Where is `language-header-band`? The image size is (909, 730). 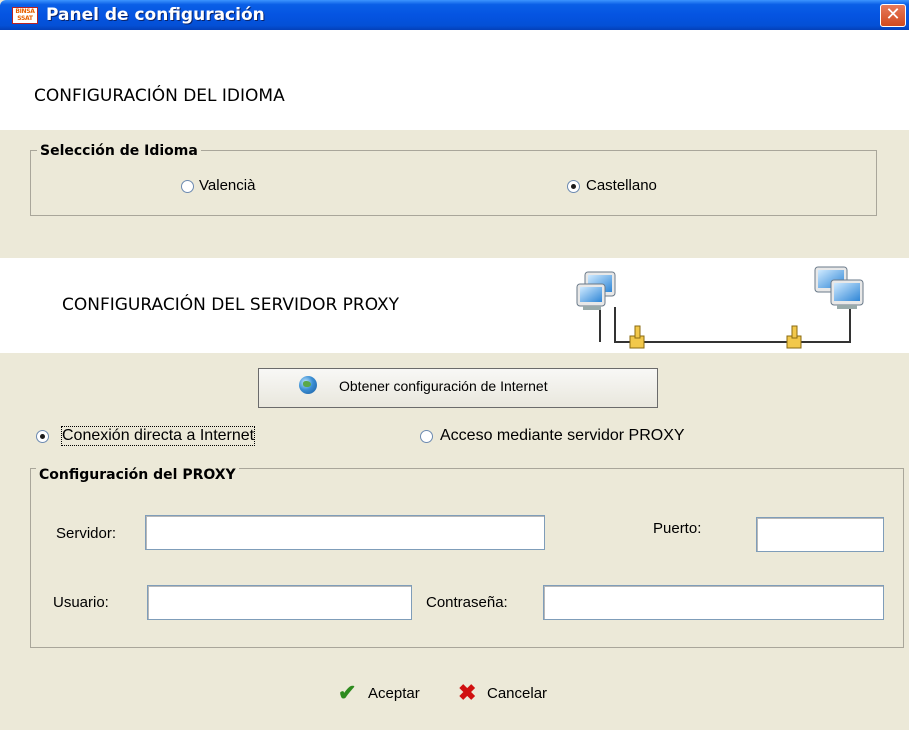
language-header-band is located at coordinates (454, 80).